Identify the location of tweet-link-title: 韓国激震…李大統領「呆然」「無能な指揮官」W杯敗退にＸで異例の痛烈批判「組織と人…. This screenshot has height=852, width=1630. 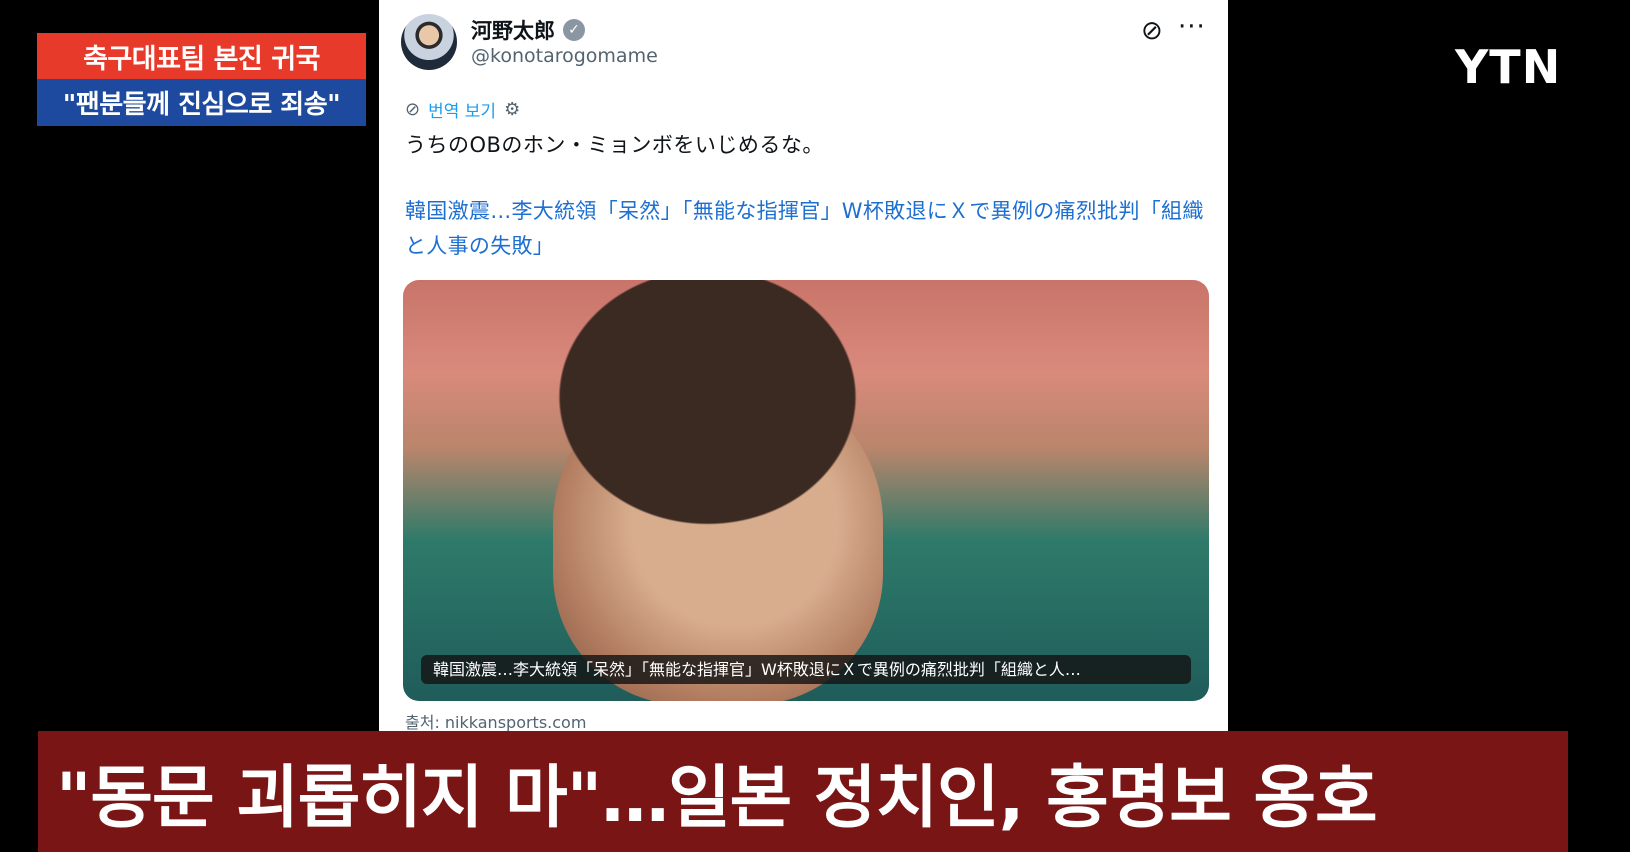
(805, 229).